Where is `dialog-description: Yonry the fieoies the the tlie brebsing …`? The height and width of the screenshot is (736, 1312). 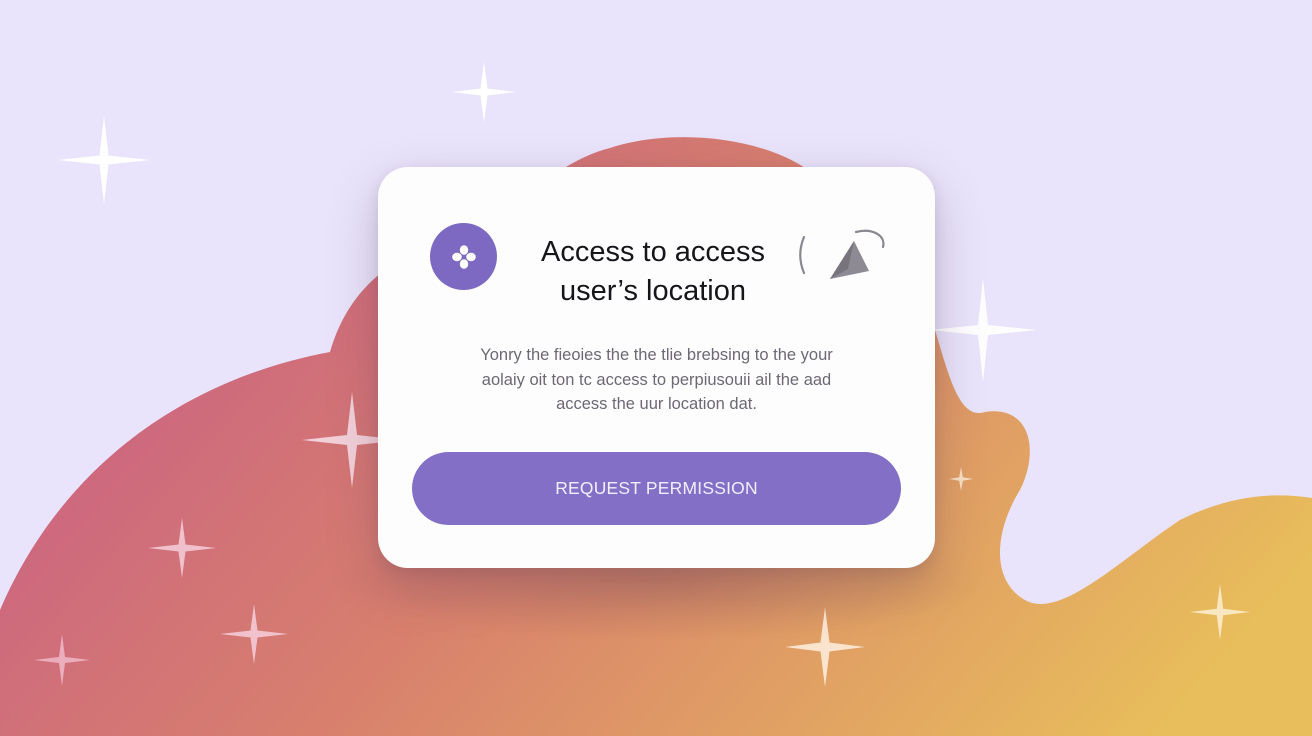 dialog-description: Yonry the fieoies the the tlie brebsing … is located at coordinates (656, 380).